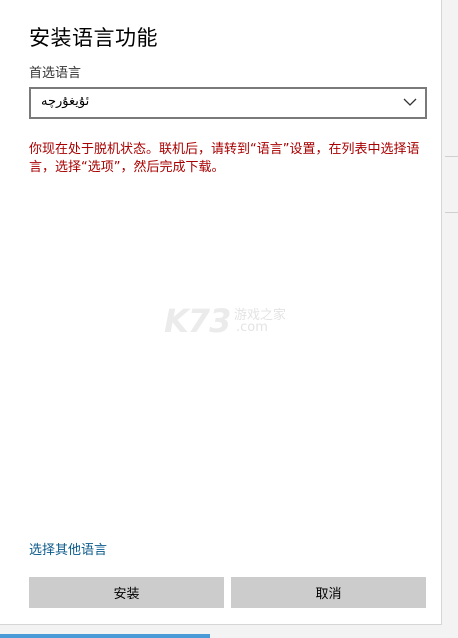  Describe the element at coordinates (65, 101) in the screenshot. I see `selected-language-value: ئۇيغۇرچە` at that location.